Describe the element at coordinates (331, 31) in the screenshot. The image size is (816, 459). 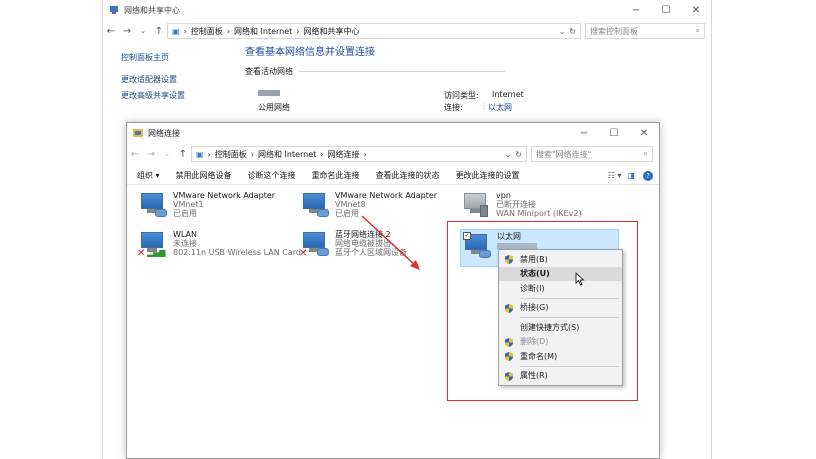
I see `breadcrumb-item: 网络和共享中心` at that location.